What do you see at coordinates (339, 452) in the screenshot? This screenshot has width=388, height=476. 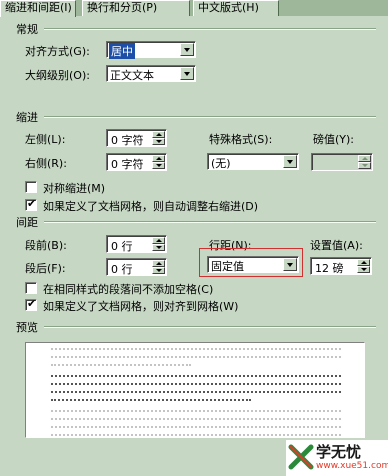 I see `watermark-brand: 学无忧` at bounding box center [339, 452].